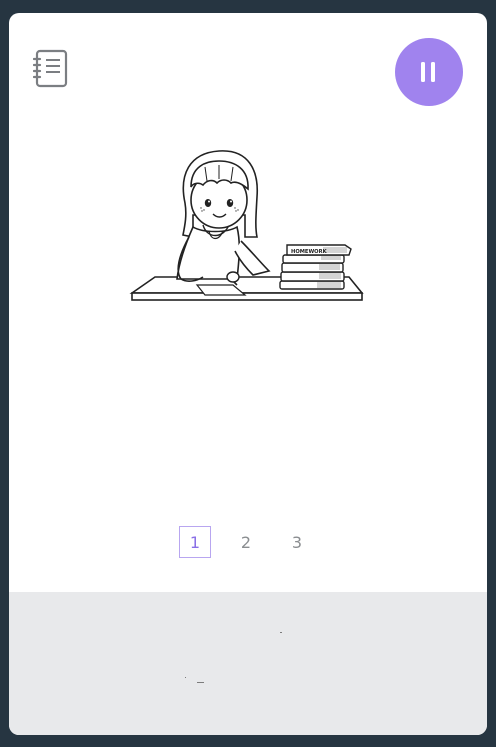 Image resolution: width=496 pixels, height=747 pixels. Describe the element at coordinates (315, 267) in the screenshot. I see `homework-books: HOMEWORK` at that location.